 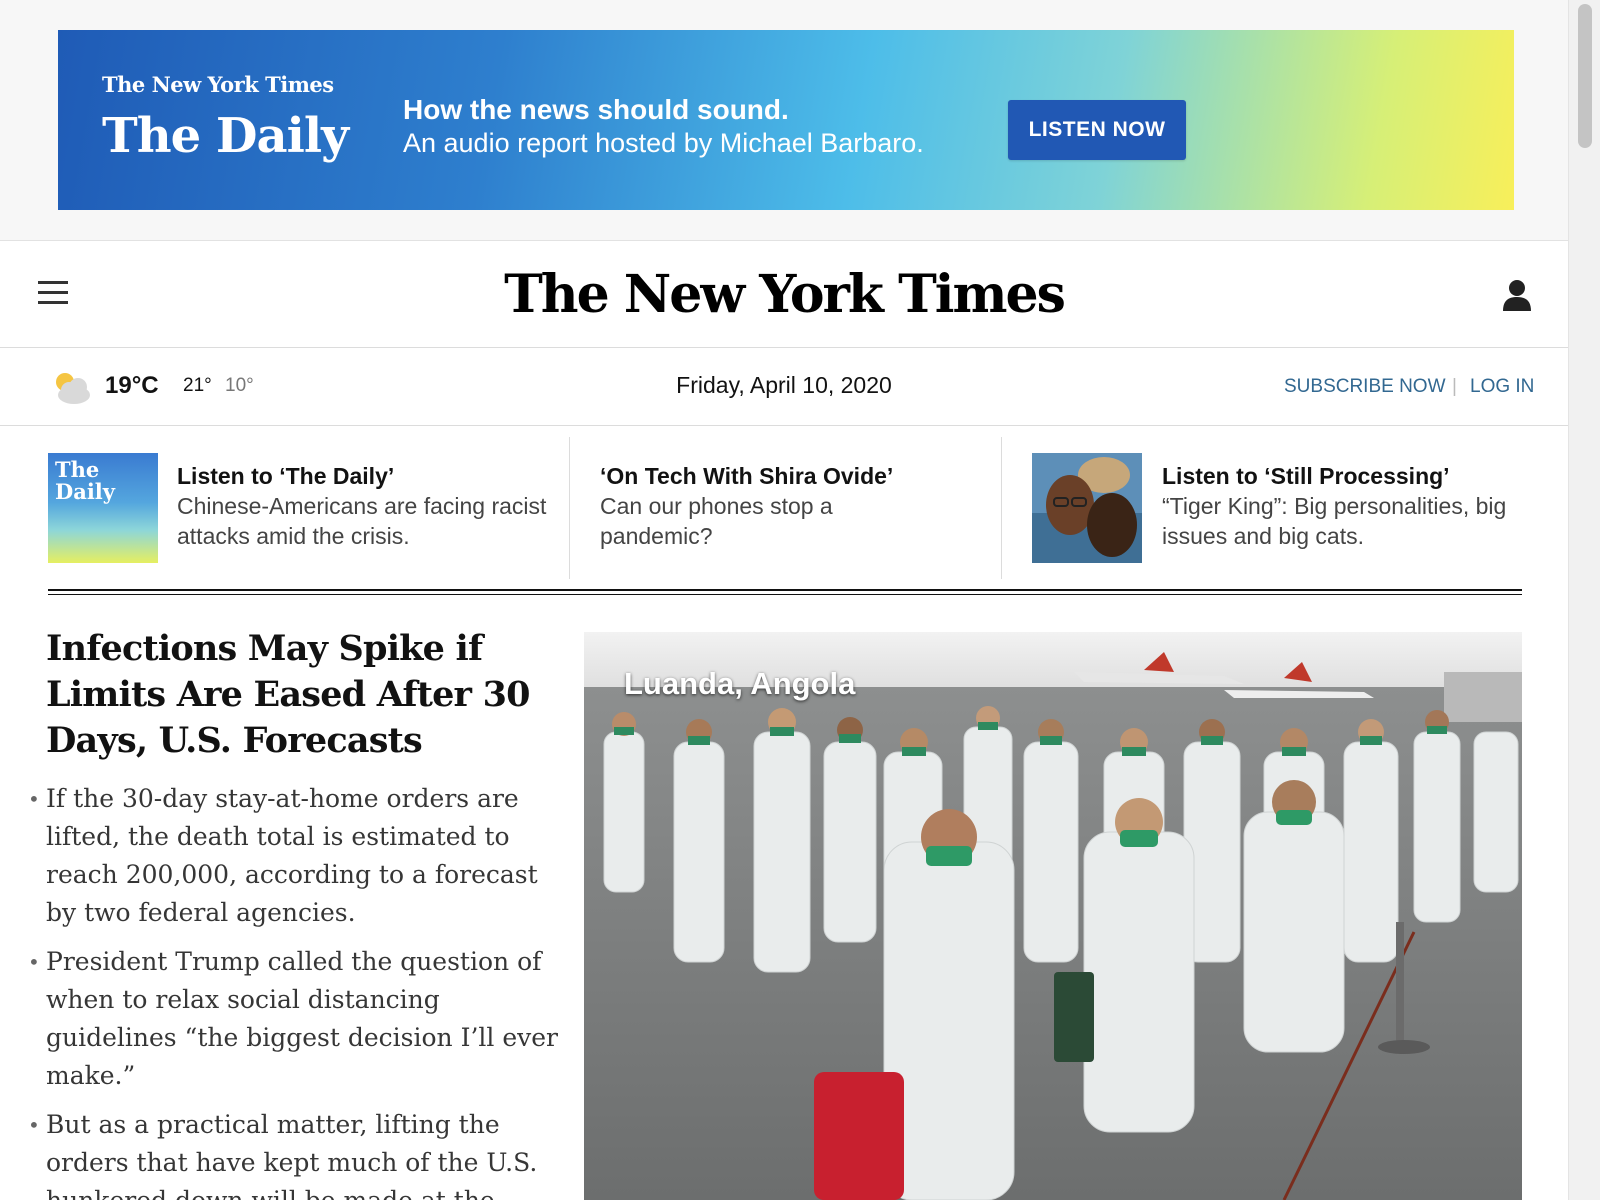 I want to click on log-in-link: LOG IN, so click(x=1502, y=387).